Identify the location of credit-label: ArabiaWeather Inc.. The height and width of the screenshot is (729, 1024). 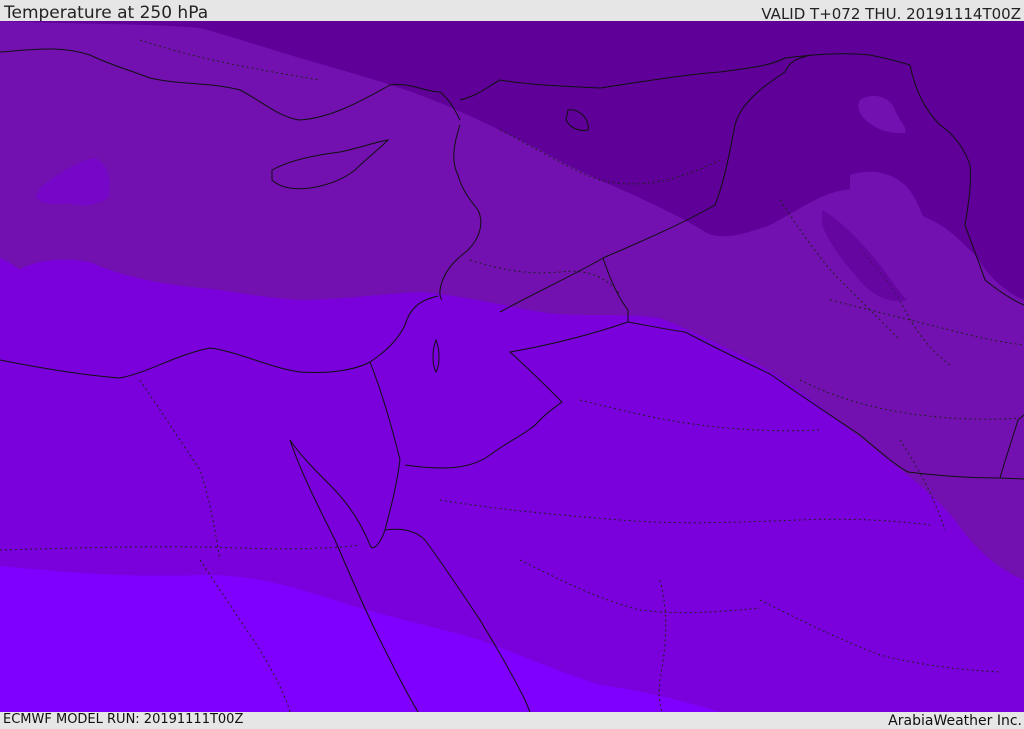
(955, 721).